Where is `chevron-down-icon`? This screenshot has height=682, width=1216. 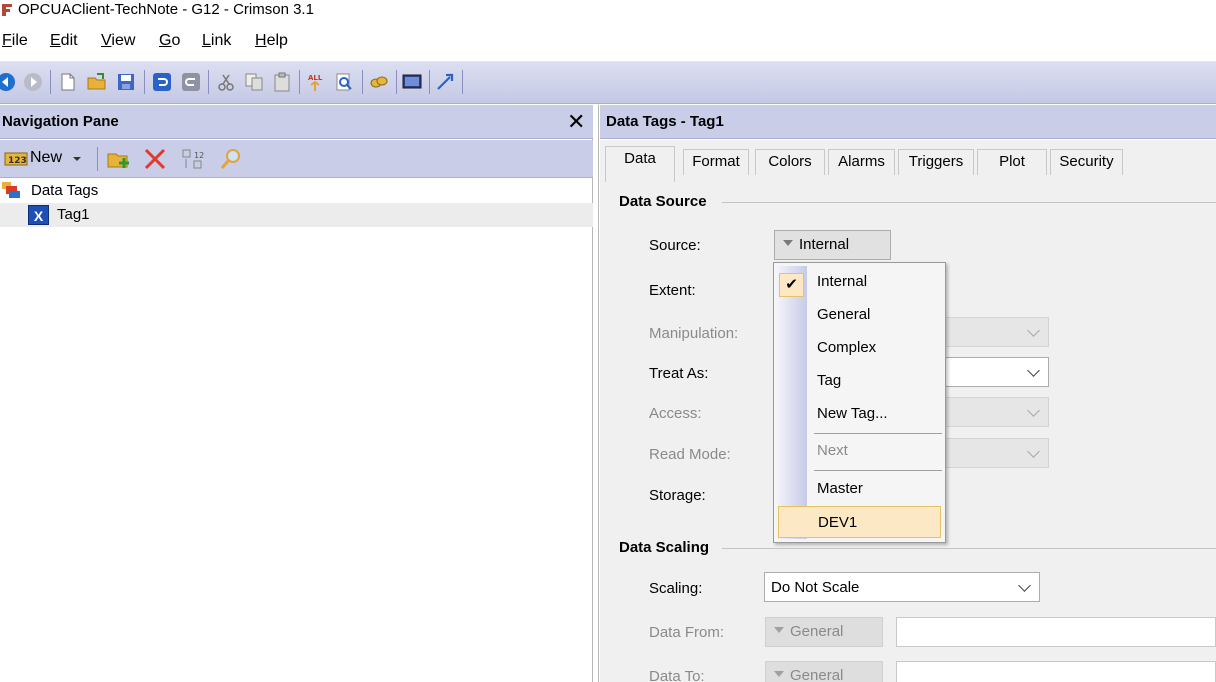 chevron-down-icon is located at coordinates (77, 159).